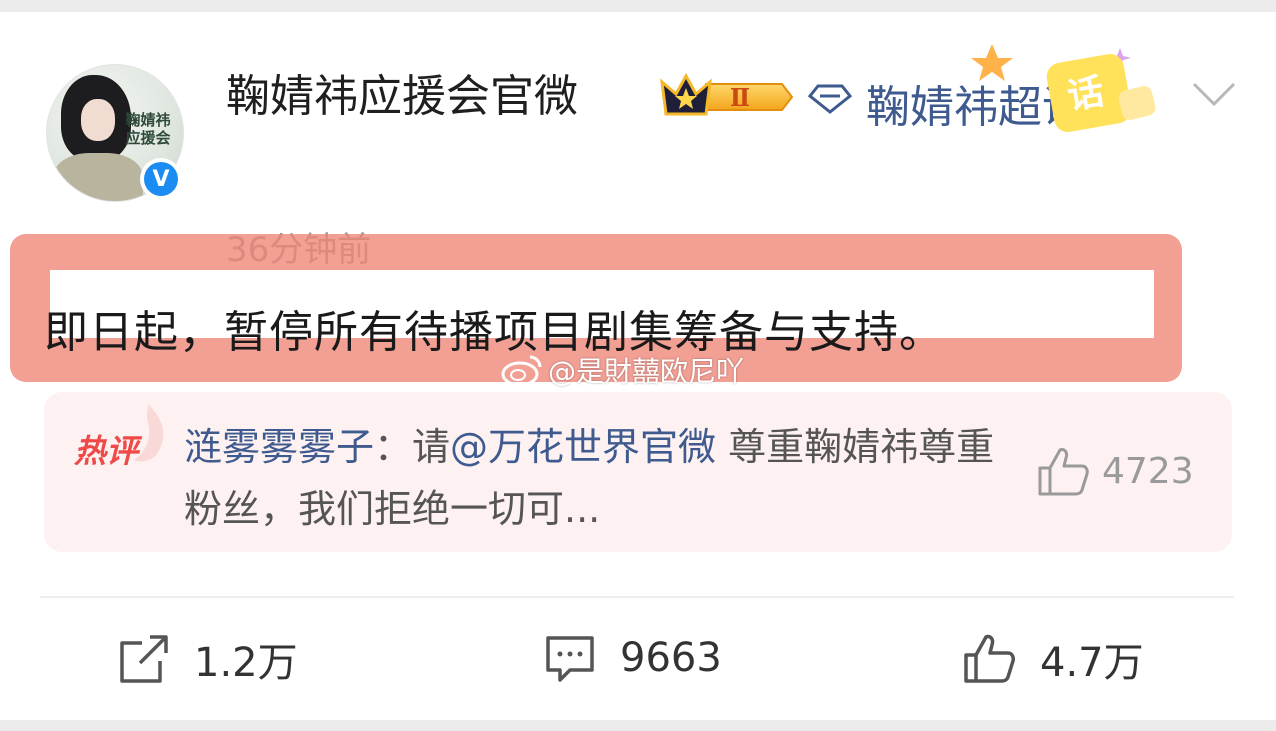  I want to click on comment-icon, so click(570, 659).